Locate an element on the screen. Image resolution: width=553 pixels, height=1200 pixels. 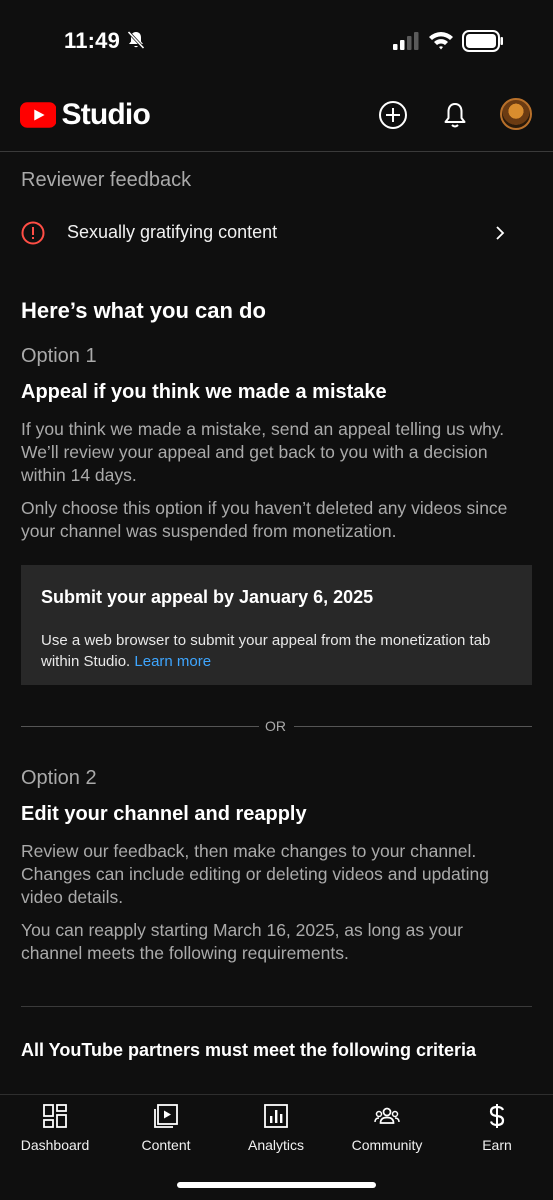
option1-heading: Appeal if you think we made a mistake is located at coordinates (204, 392).